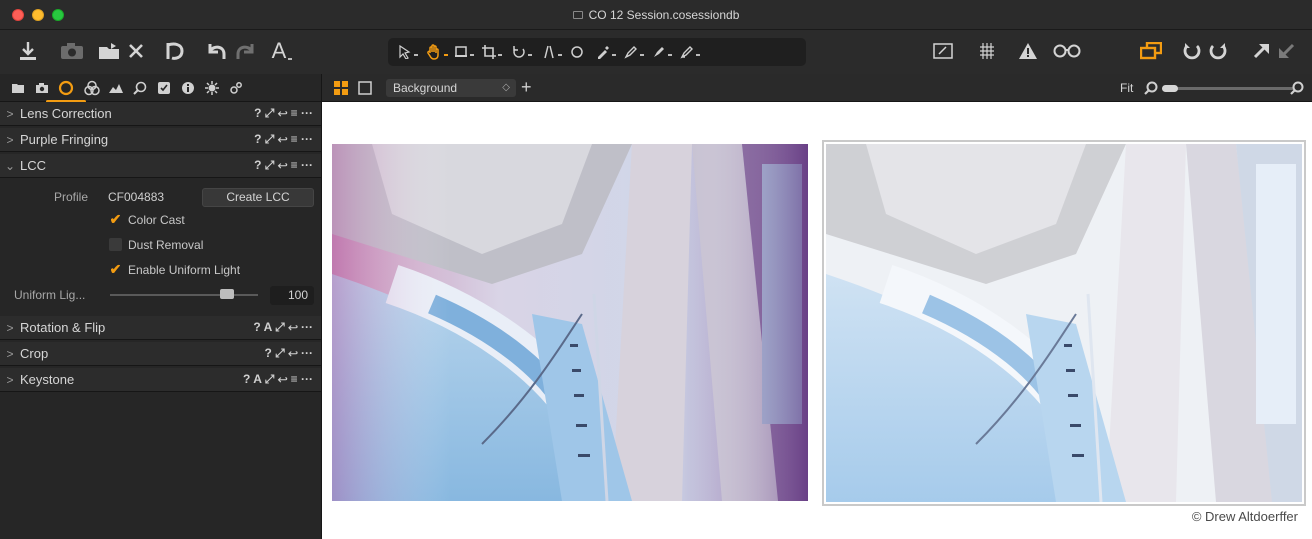  I want to click on tool-header-actions: ? A ⤢ ↩ ≡ ···, so click(282, 379).